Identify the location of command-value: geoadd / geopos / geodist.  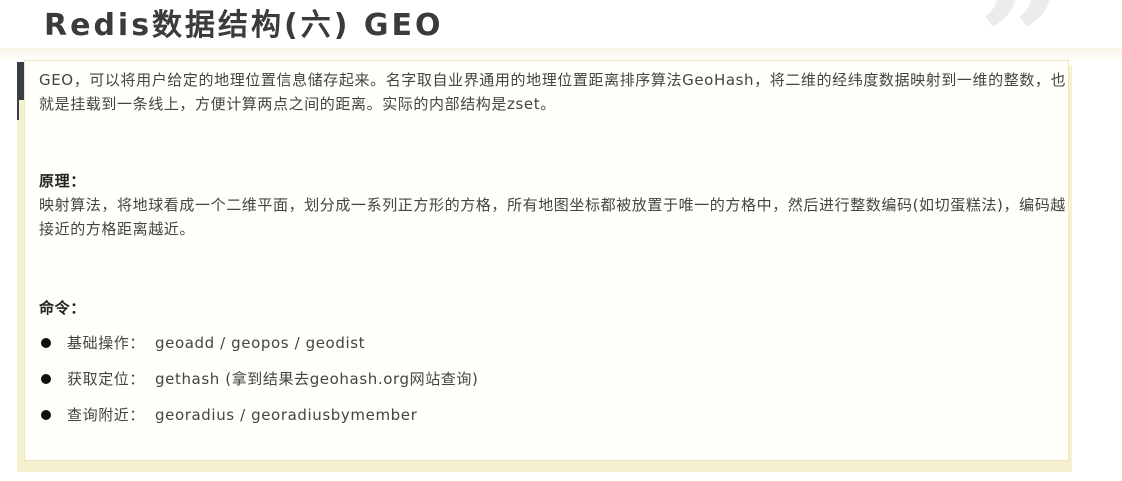
(260, 343).